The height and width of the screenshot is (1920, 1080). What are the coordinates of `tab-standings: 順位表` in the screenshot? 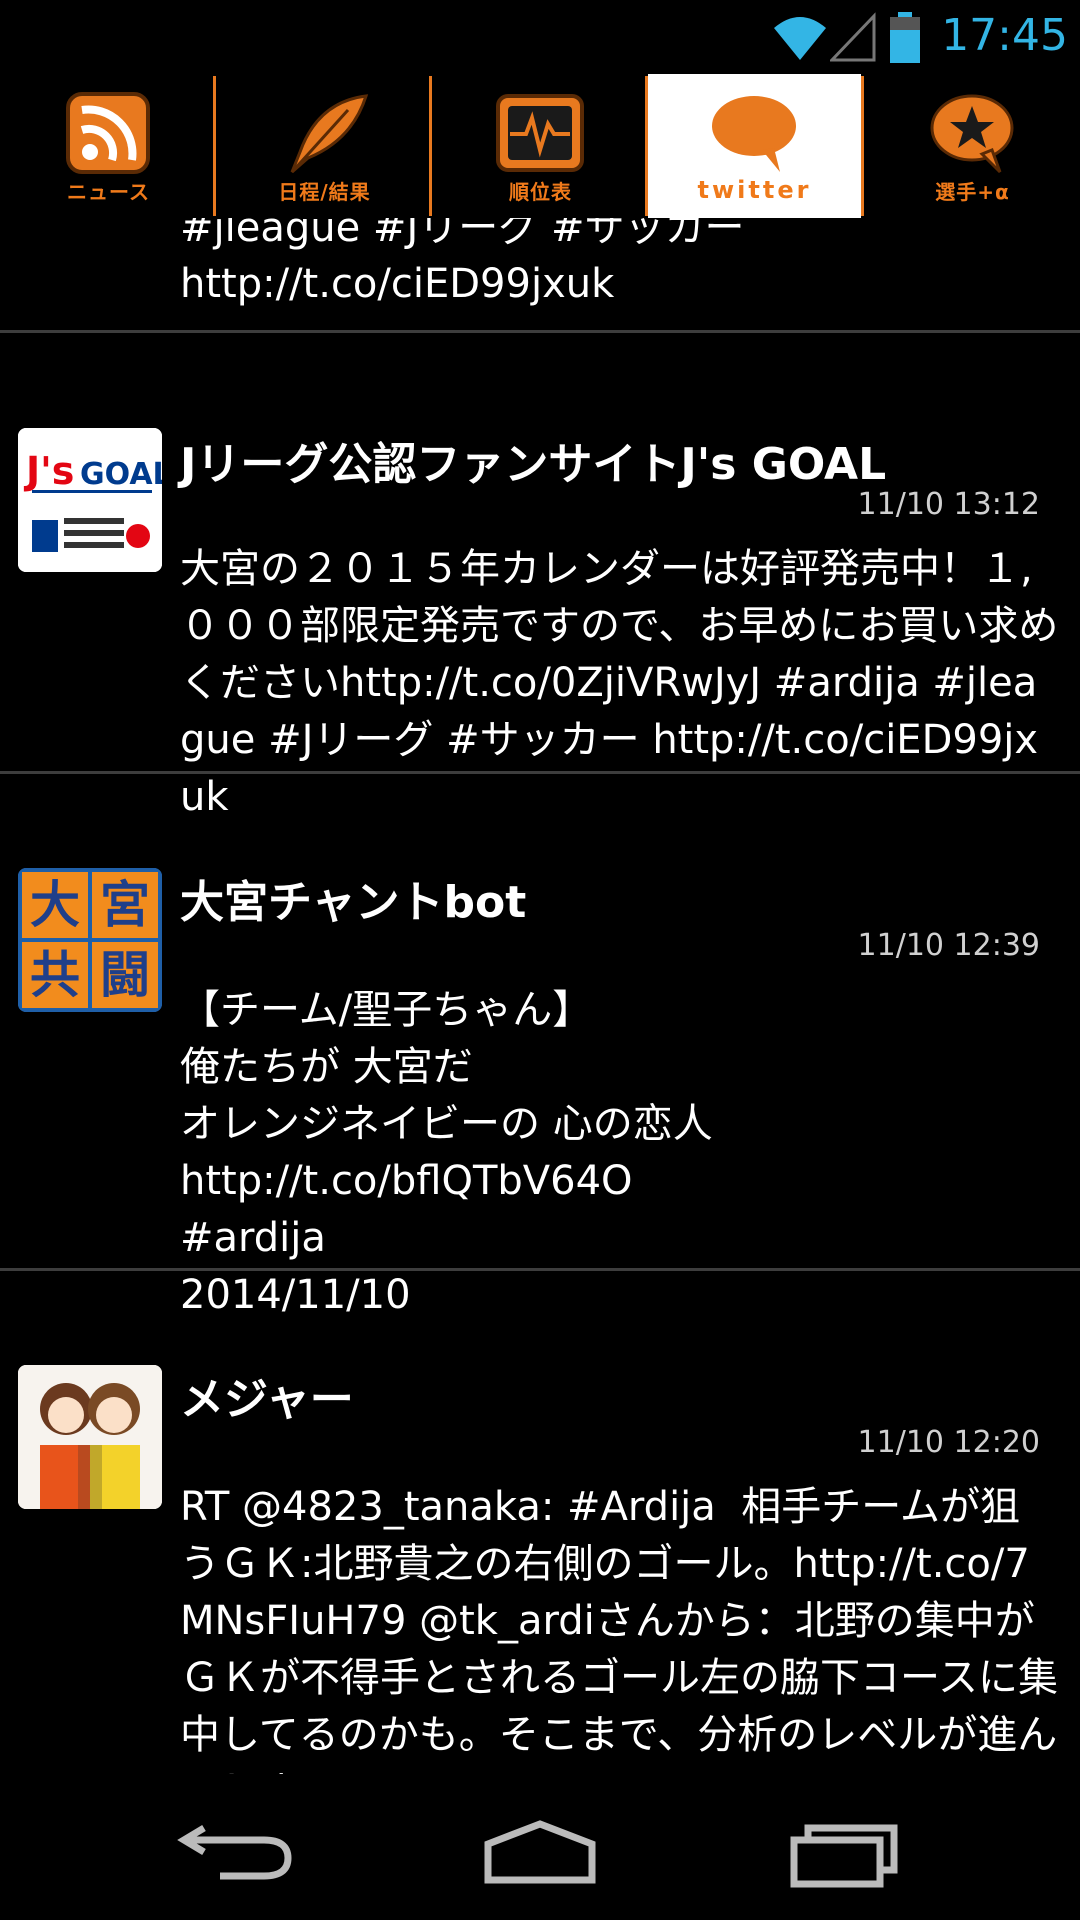 It's located at (540, 146).